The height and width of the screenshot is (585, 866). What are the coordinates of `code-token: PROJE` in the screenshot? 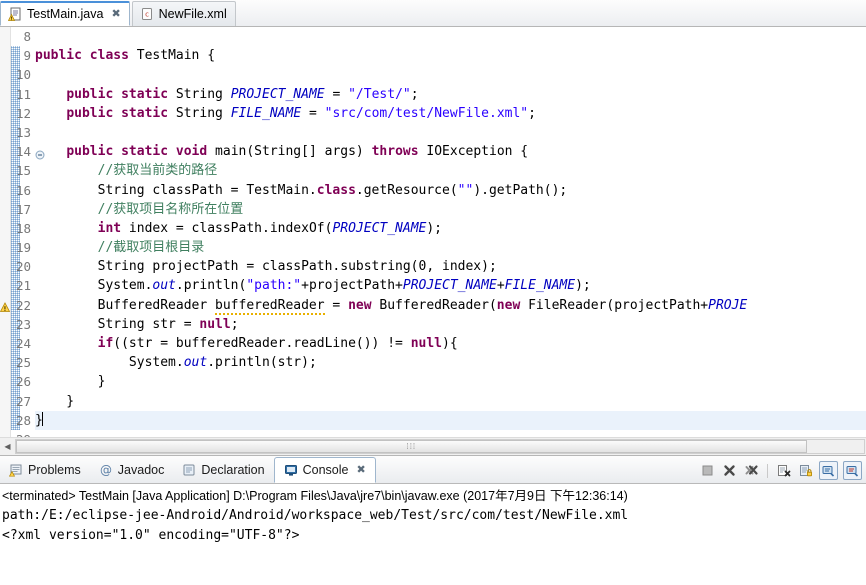 It's located at (728, 305).